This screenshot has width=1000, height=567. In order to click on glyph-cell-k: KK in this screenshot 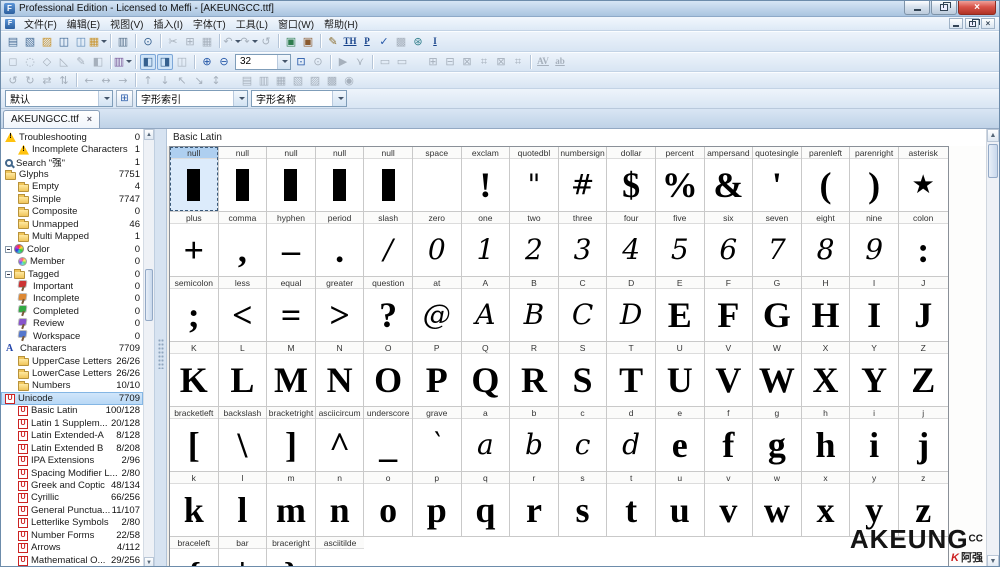, I will do `click(194, 374)`.